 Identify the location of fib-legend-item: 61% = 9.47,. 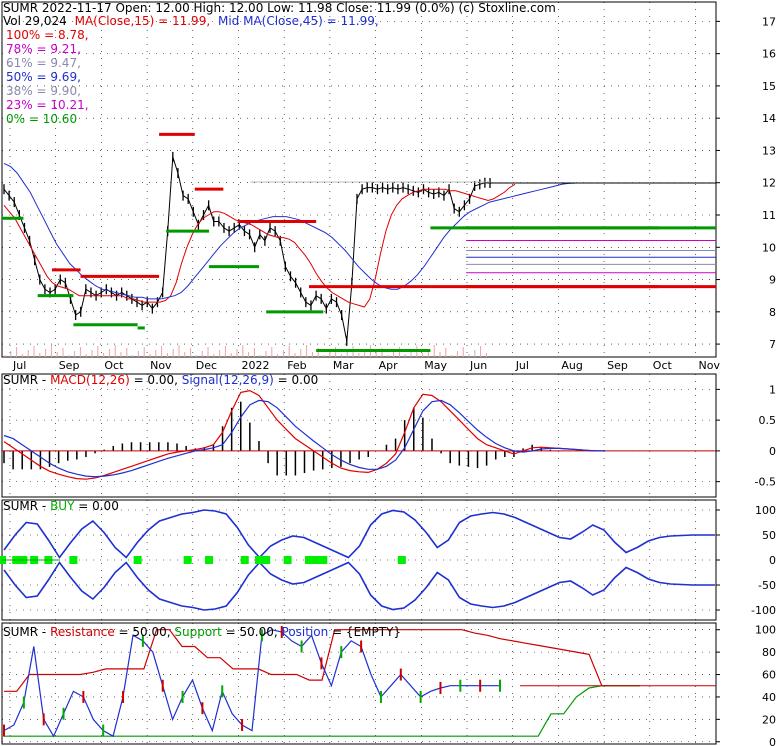
(43, 63).